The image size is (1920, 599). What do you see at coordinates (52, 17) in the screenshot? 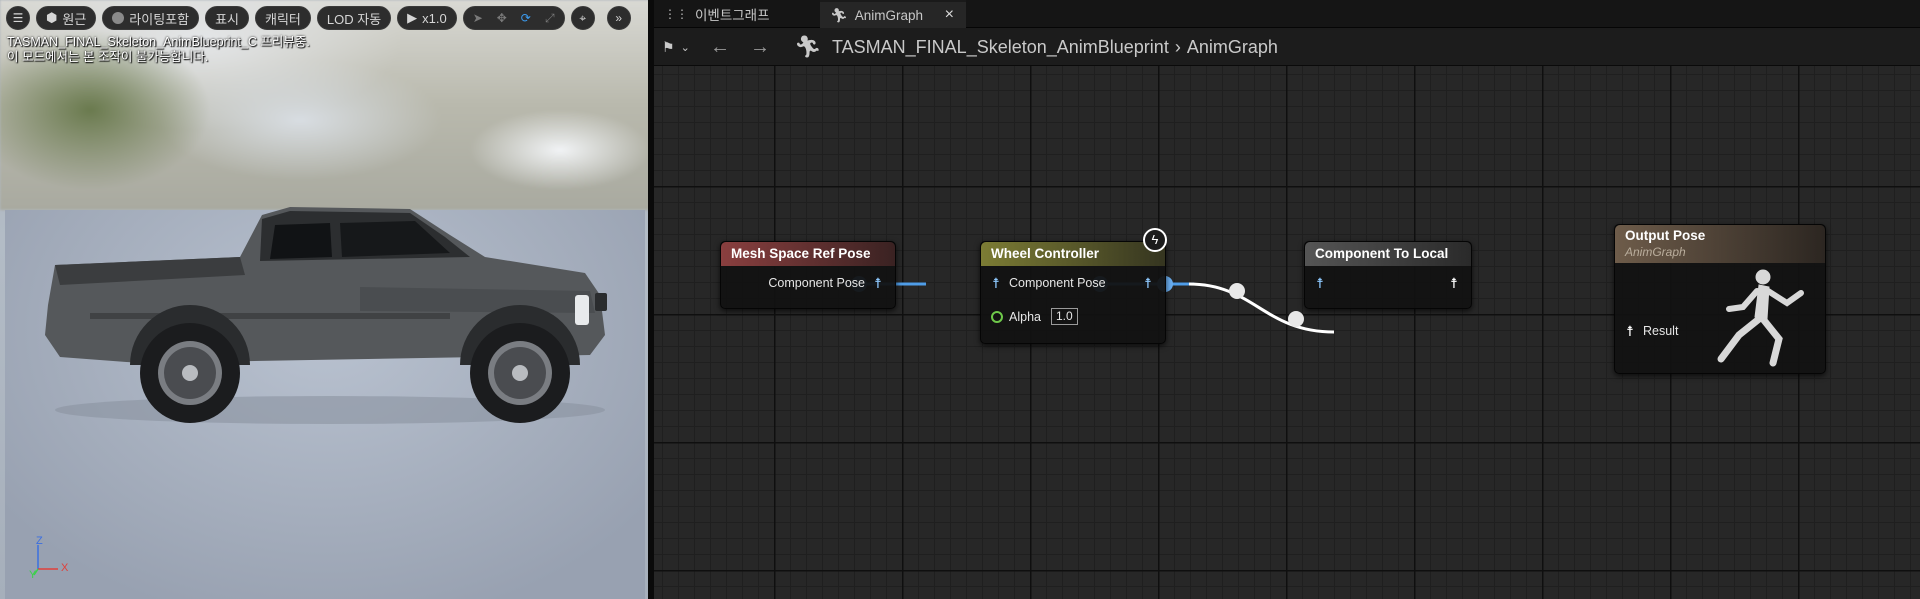
I see `cube-icon: ⬢` at bounding box center [52, 17].